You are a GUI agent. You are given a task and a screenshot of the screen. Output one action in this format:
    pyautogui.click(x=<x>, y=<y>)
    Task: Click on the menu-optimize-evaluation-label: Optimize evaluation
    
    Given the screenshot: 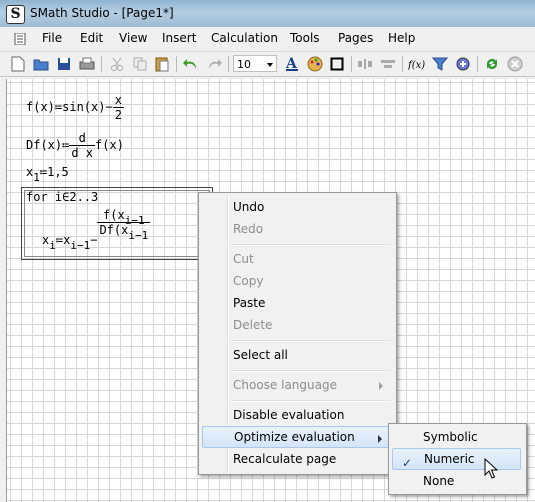 What is the action you would take?
    pyautogui.click(x=294, y=437)
    